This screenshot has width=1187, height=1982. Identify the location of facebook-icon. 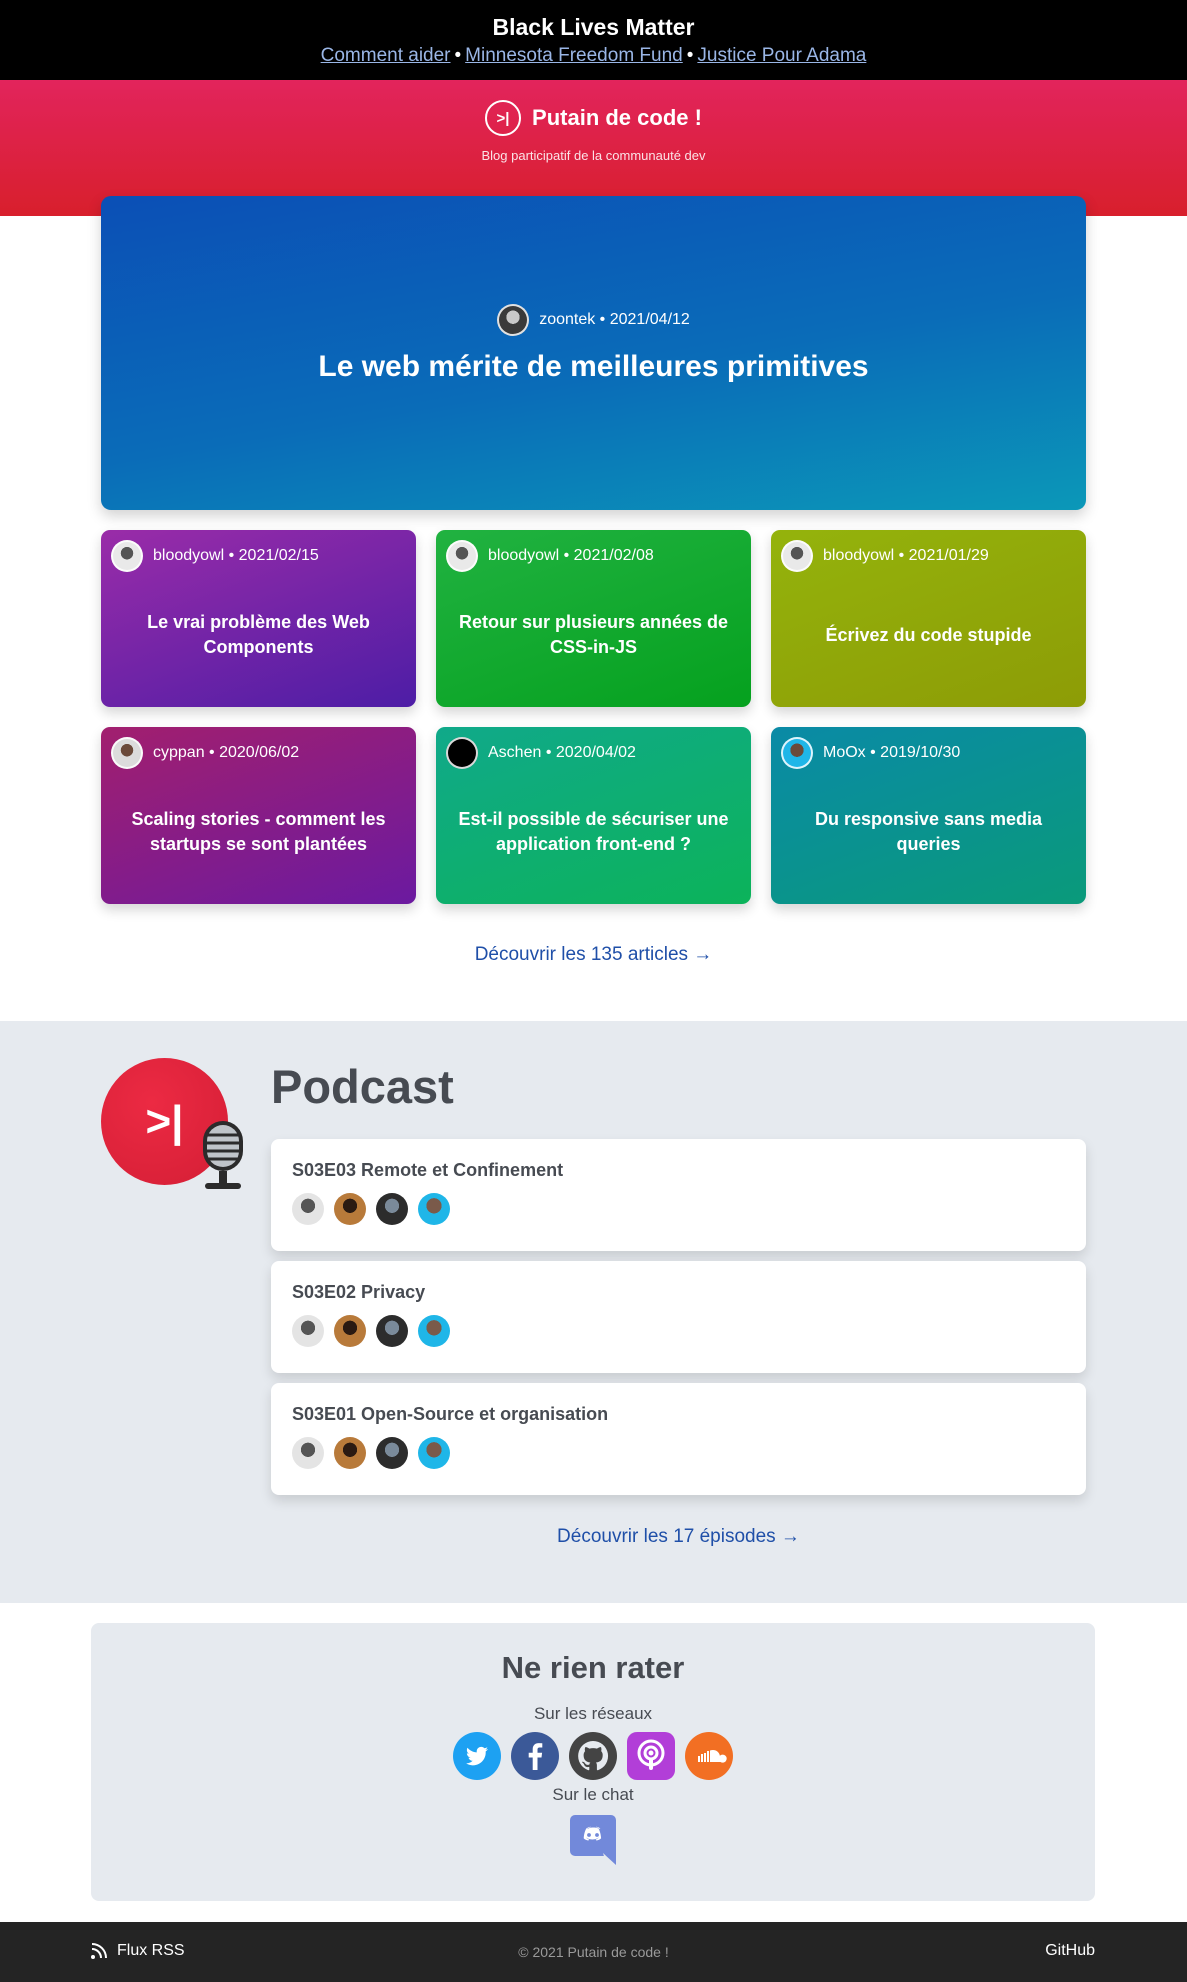
(535, 1756).